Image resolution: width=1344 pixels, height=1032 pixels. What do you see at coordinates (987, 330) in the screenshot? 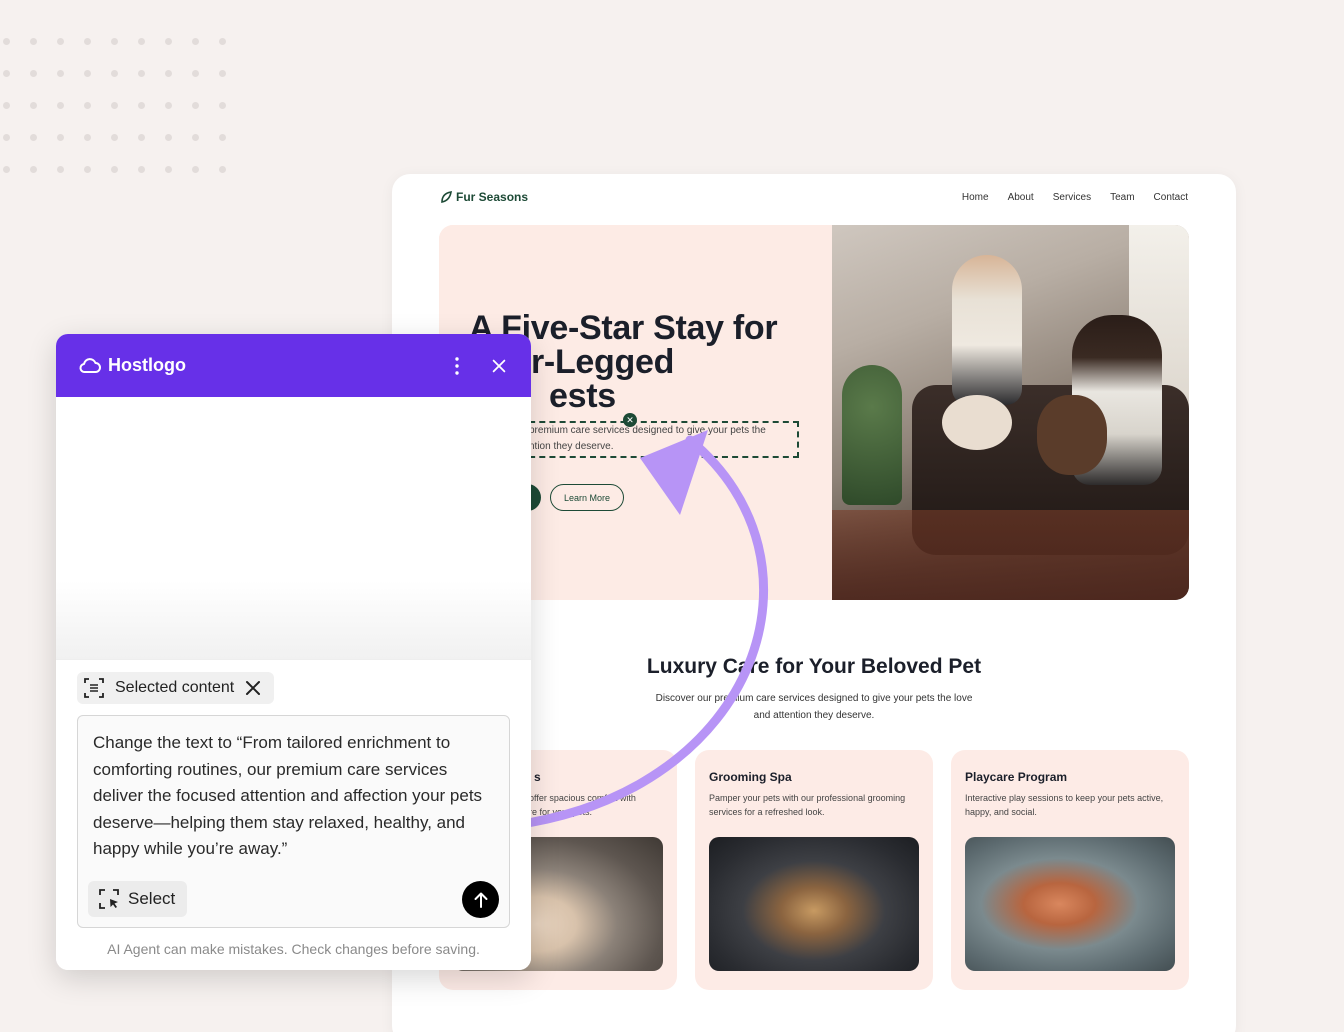
I see `photo-person` at bounding box center [987, 330].